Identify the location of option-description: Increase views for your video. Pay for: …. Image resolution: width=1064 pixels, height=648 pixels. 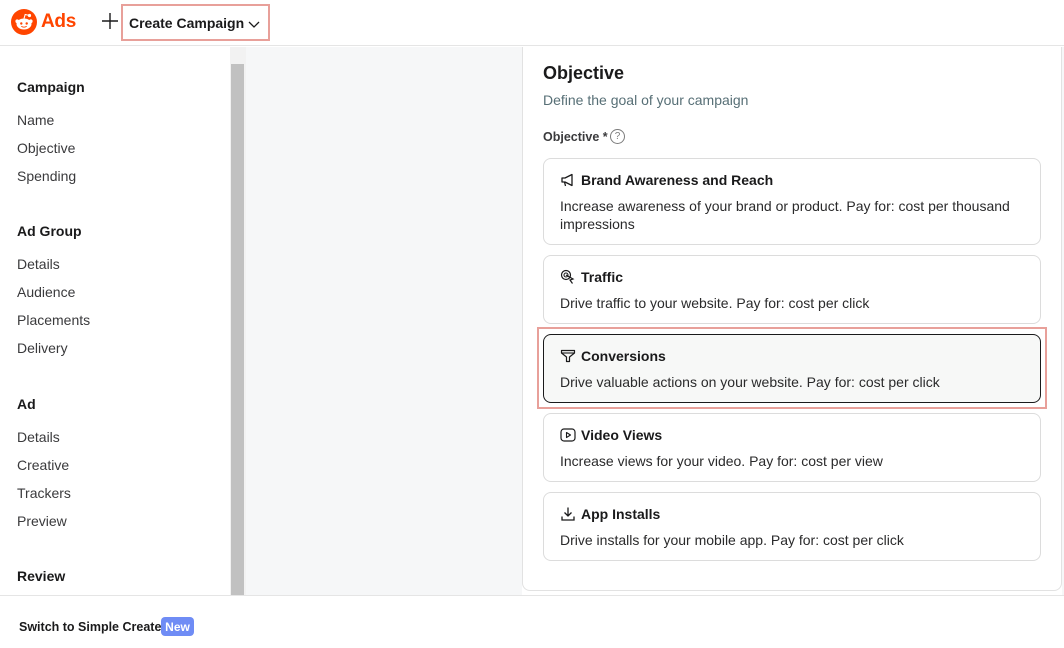
(721, 461).